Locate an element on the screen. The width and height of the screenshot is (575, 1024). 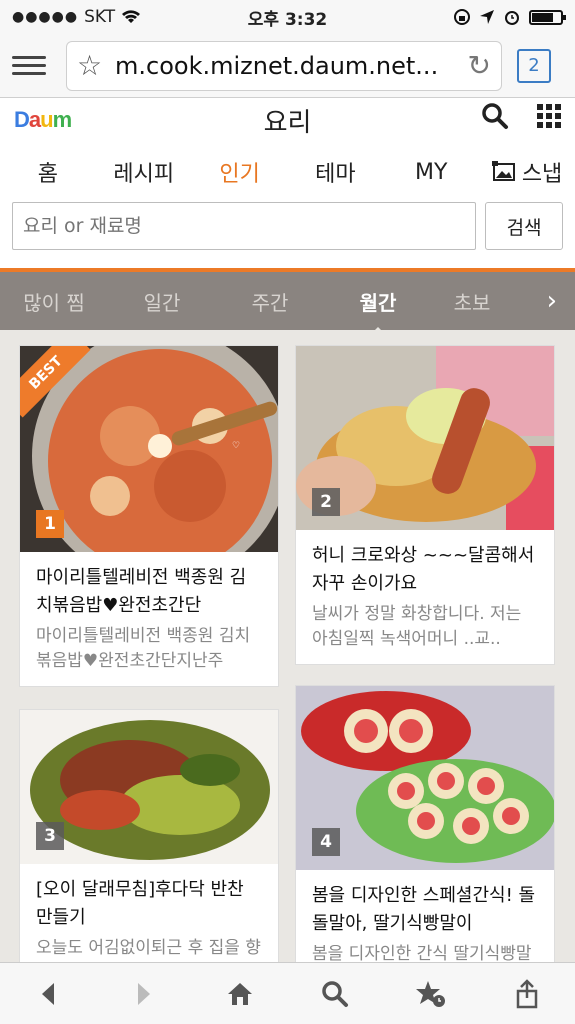
status-bar: ●●●●● SKT 오후 3:32 is located at coordinates (287, 17).